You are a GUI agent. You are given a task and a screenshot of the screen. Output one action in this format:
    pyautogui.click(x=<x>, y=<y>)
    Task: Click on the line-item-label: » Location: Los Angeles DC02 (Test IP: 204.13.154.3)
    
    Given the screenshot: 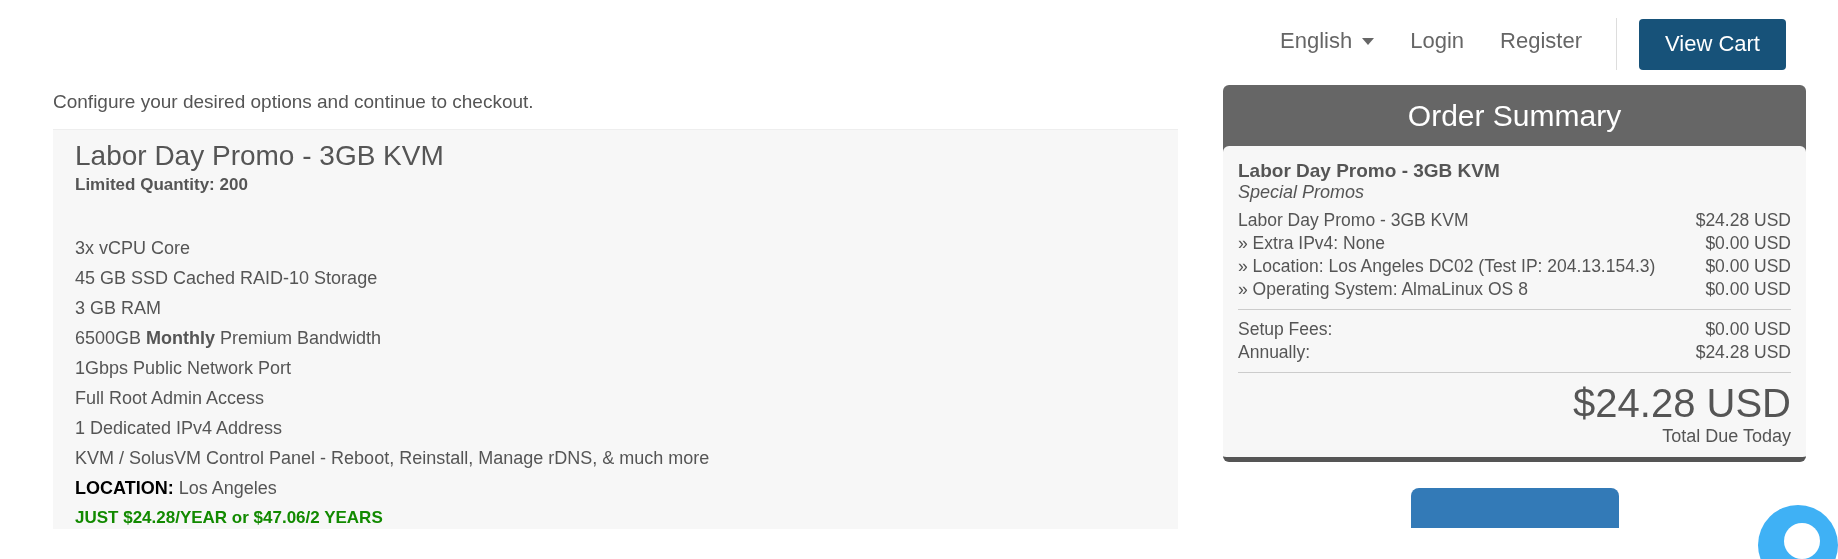 What is the action you would take?
    pyautogui.click(x=1447, y=266)
    